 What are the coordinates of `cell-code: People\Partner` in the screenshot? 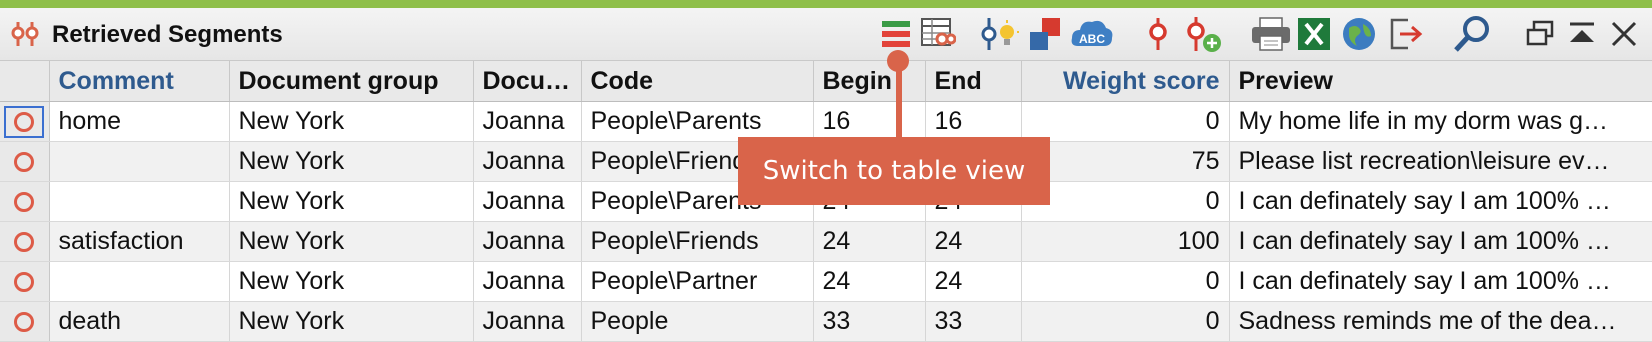 It's located at (697, 281).